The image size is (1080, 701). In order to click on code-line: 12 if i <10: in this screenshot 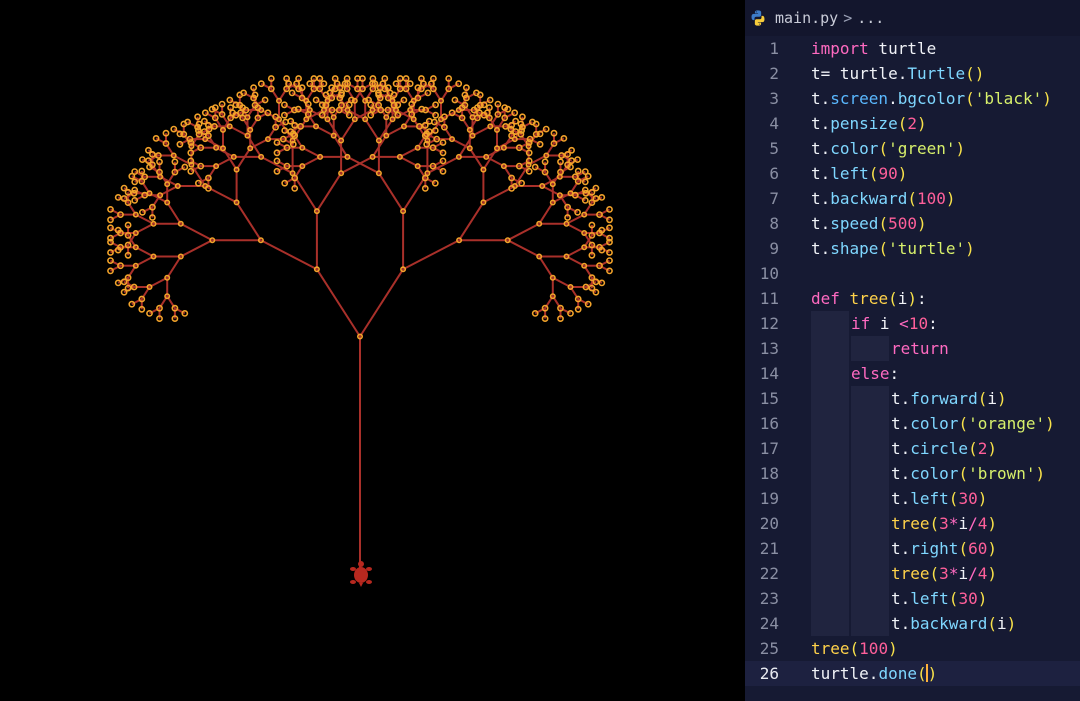, I will do `click(912, 323)`.